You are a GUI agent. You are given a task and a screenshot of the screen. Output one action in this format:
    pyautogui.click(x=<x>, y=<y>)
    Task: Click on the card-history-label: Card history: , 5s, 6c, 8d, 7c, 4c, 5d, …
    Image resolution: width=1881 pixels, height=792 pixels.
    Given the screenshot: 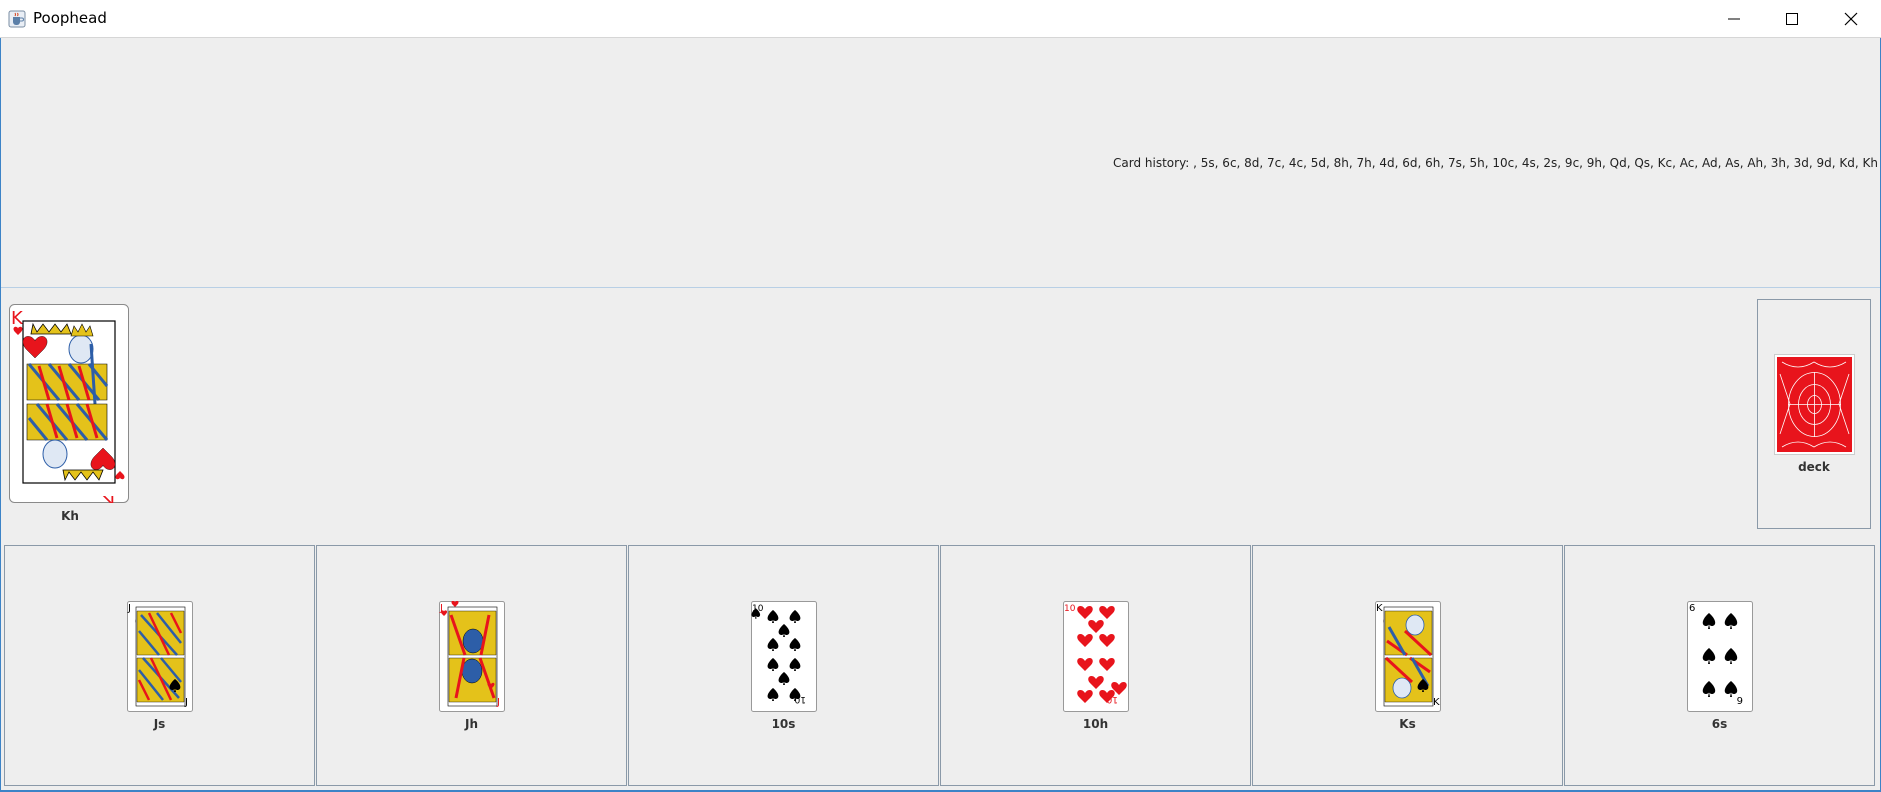 What is the action you would take?
    pyautogui.click(x=1495, y=163)
    